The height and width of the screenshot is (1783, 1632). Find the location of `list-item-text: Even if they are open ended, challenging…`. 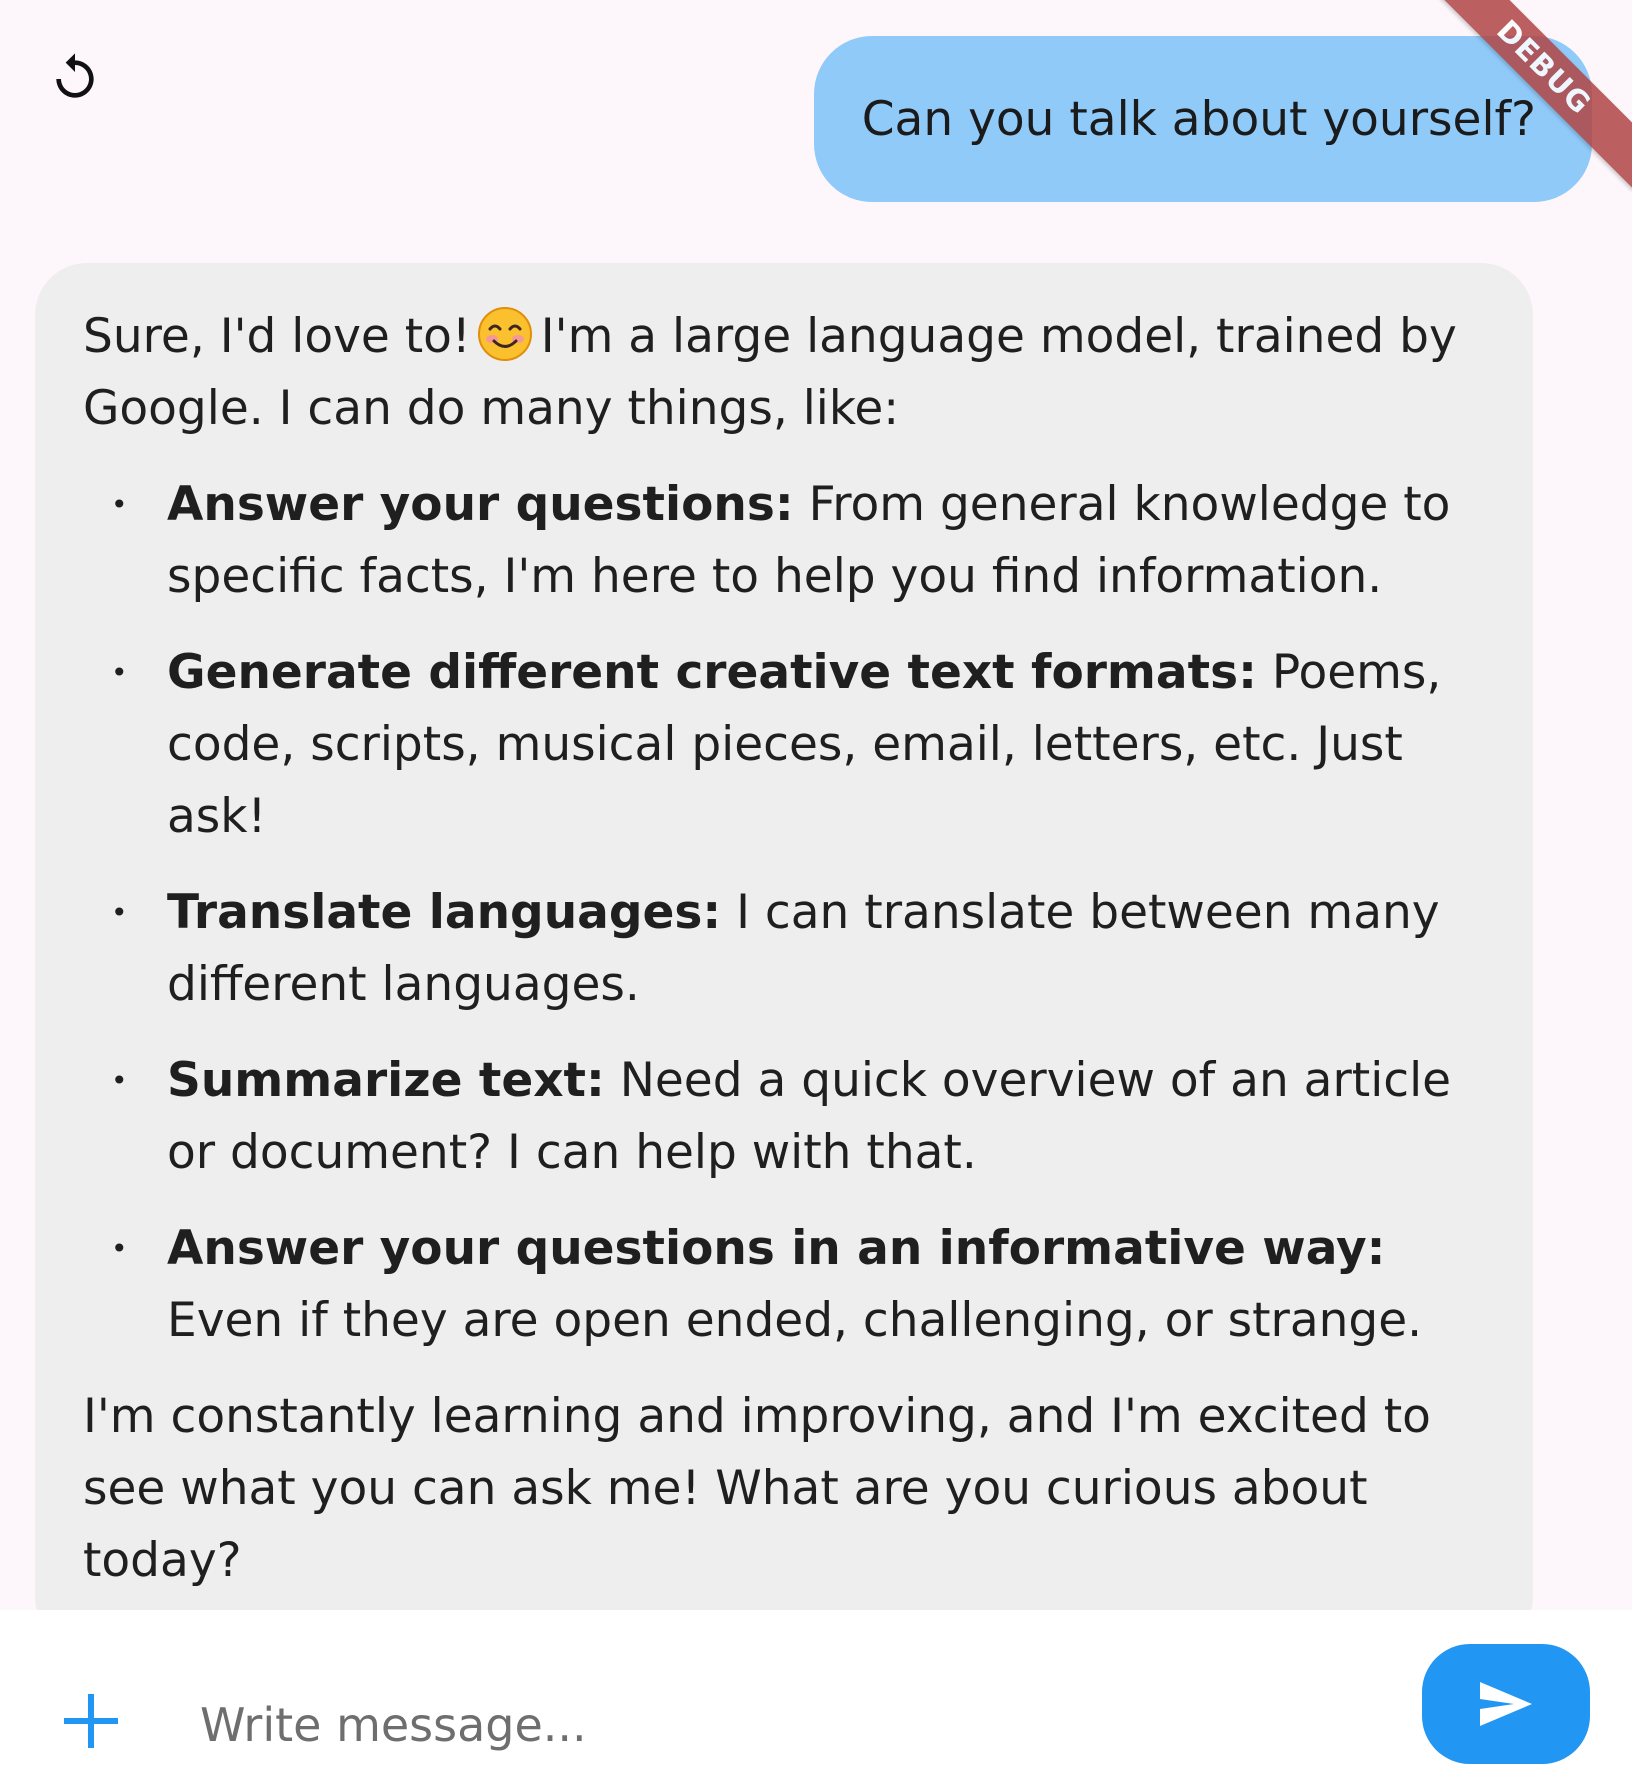

list-item-text: Even if they are open ended, challenging… is located at coordinates (795, 1320).